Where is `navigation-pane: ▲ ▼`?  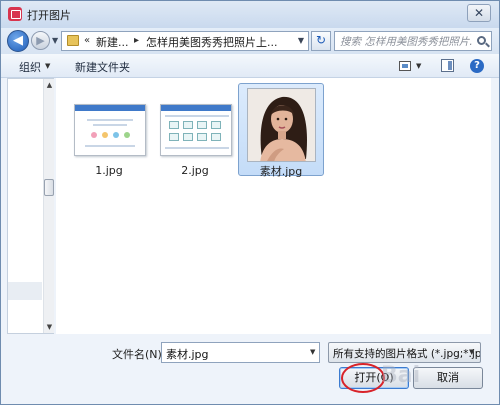
navigation-pane: ▲ ▼ is located at coordinates (30, 206).